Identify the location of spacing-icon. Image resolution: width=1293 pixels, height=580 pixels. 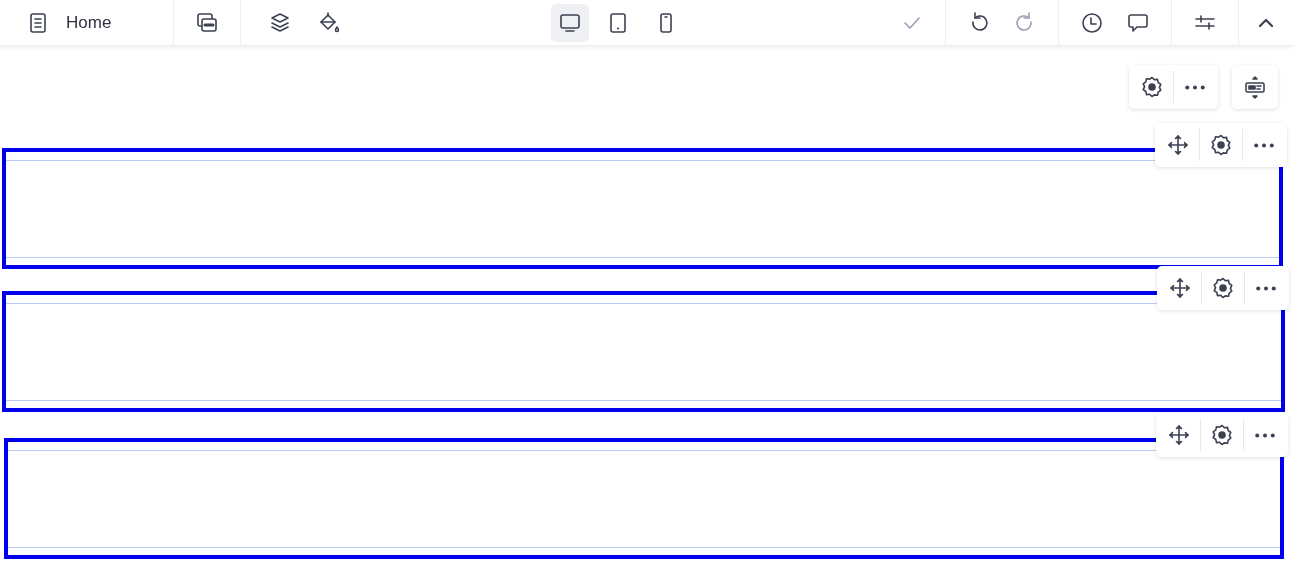
(1255, 87).